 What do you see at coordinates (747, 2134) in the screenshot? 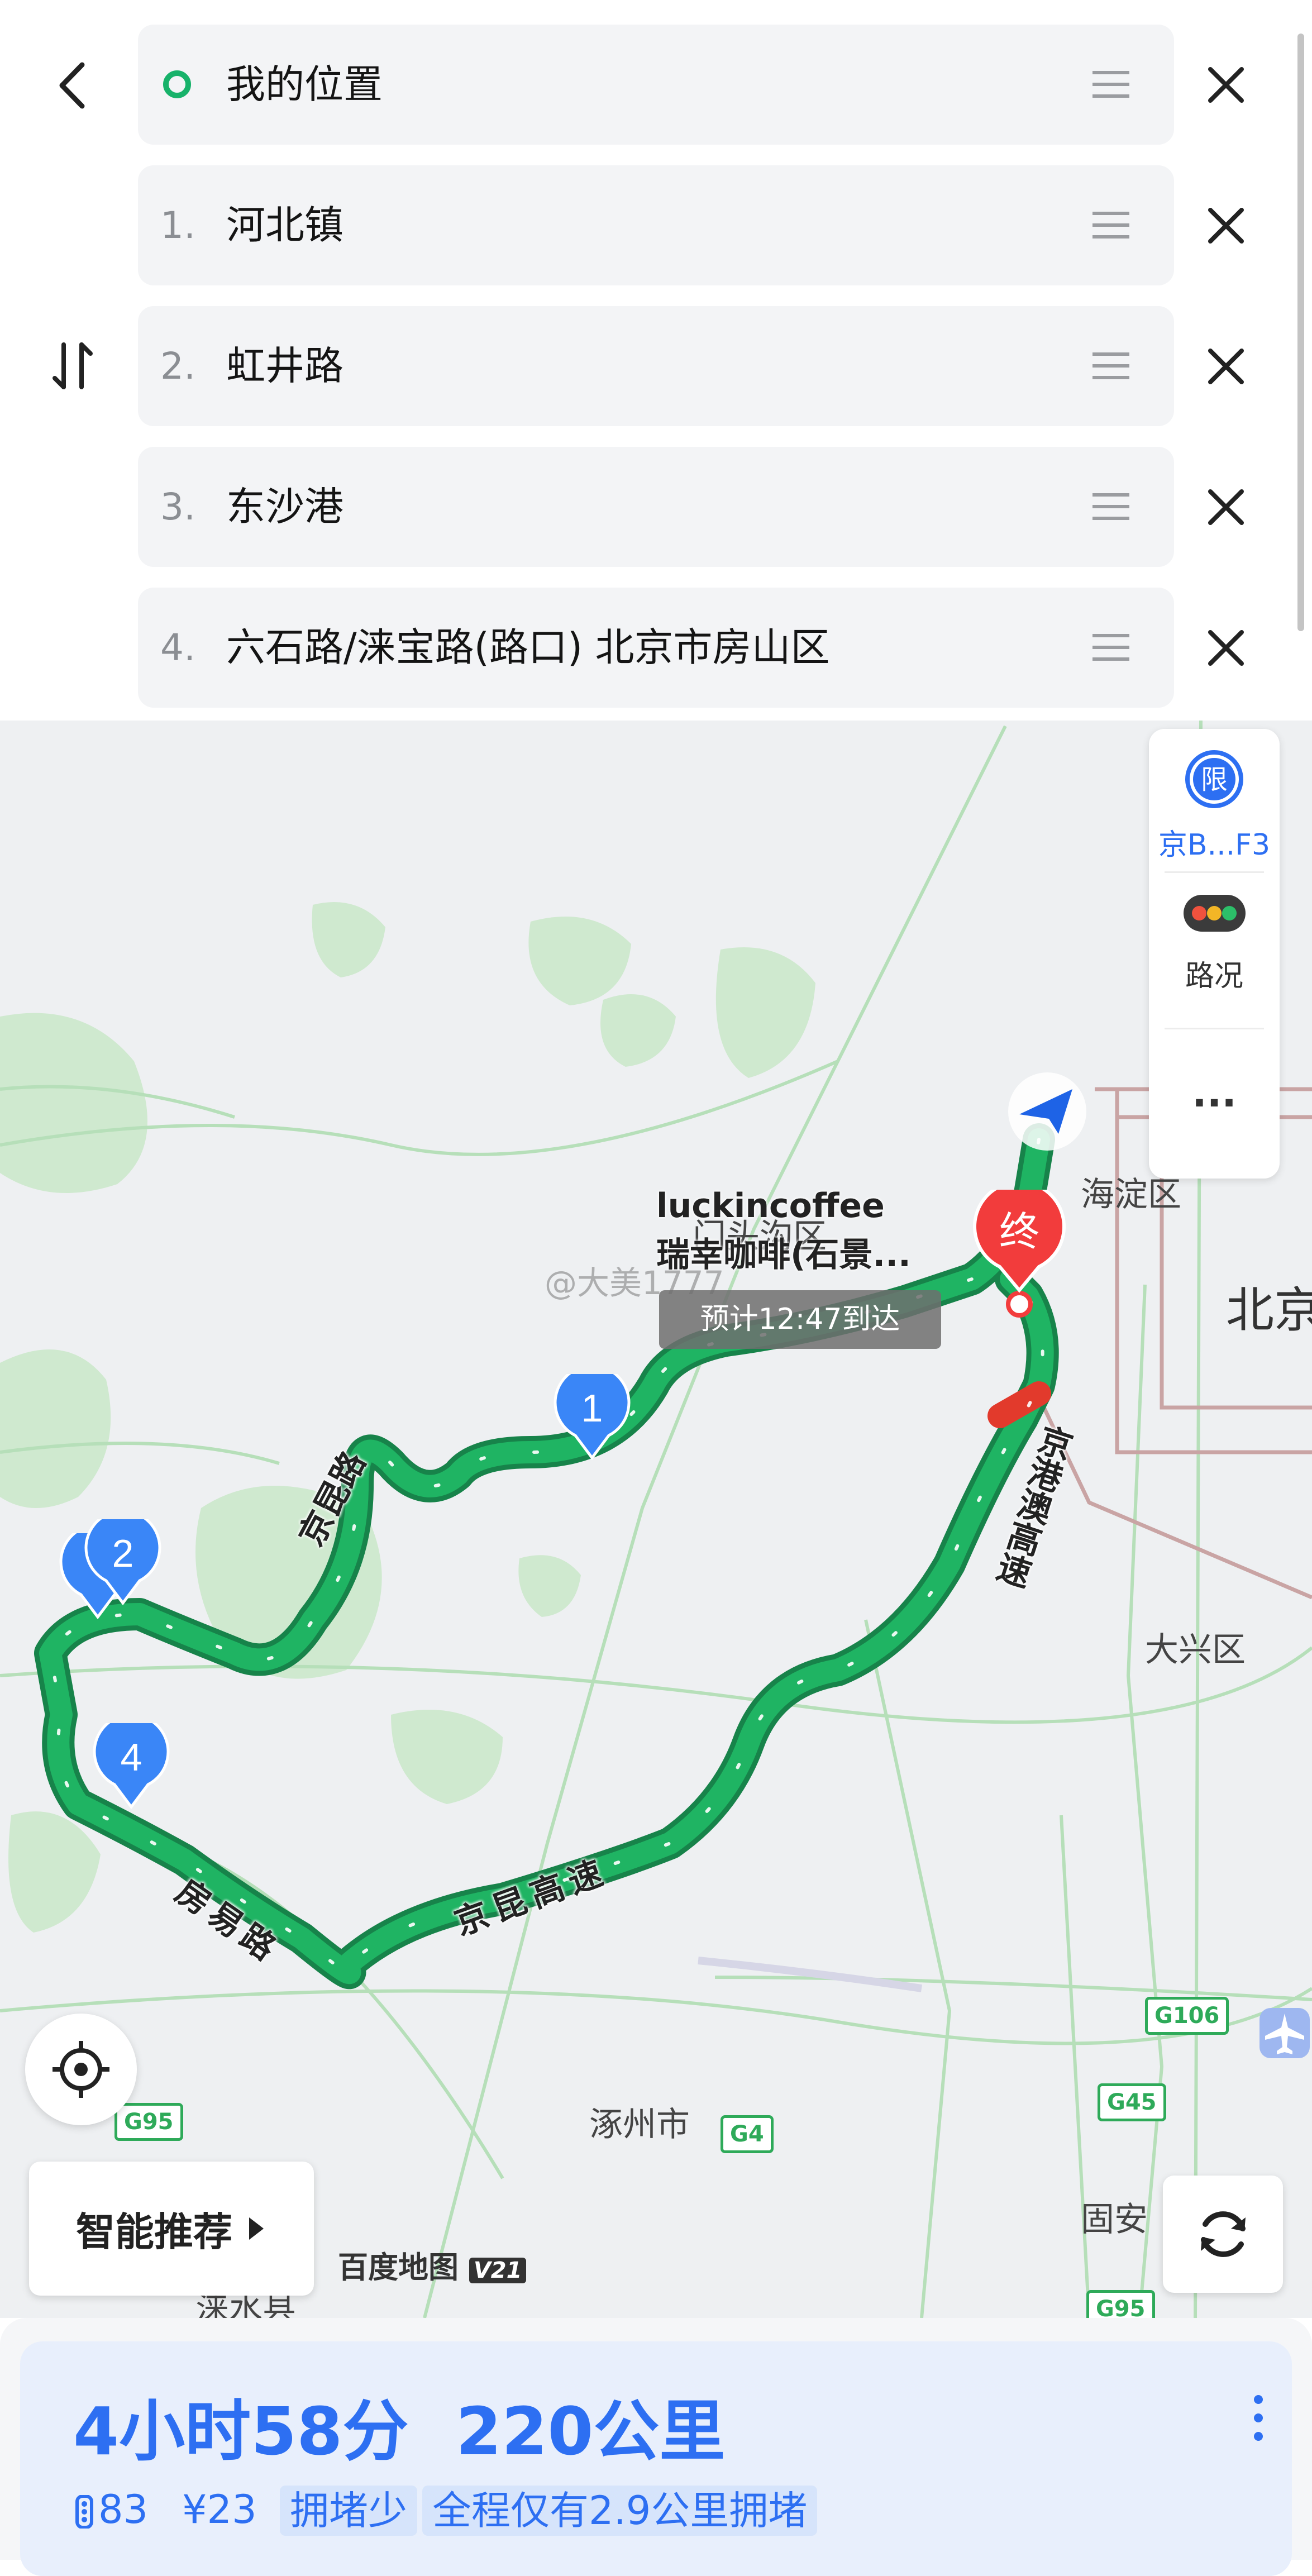
I see `highway-badge: G4` at bounding box center [747, 2134].